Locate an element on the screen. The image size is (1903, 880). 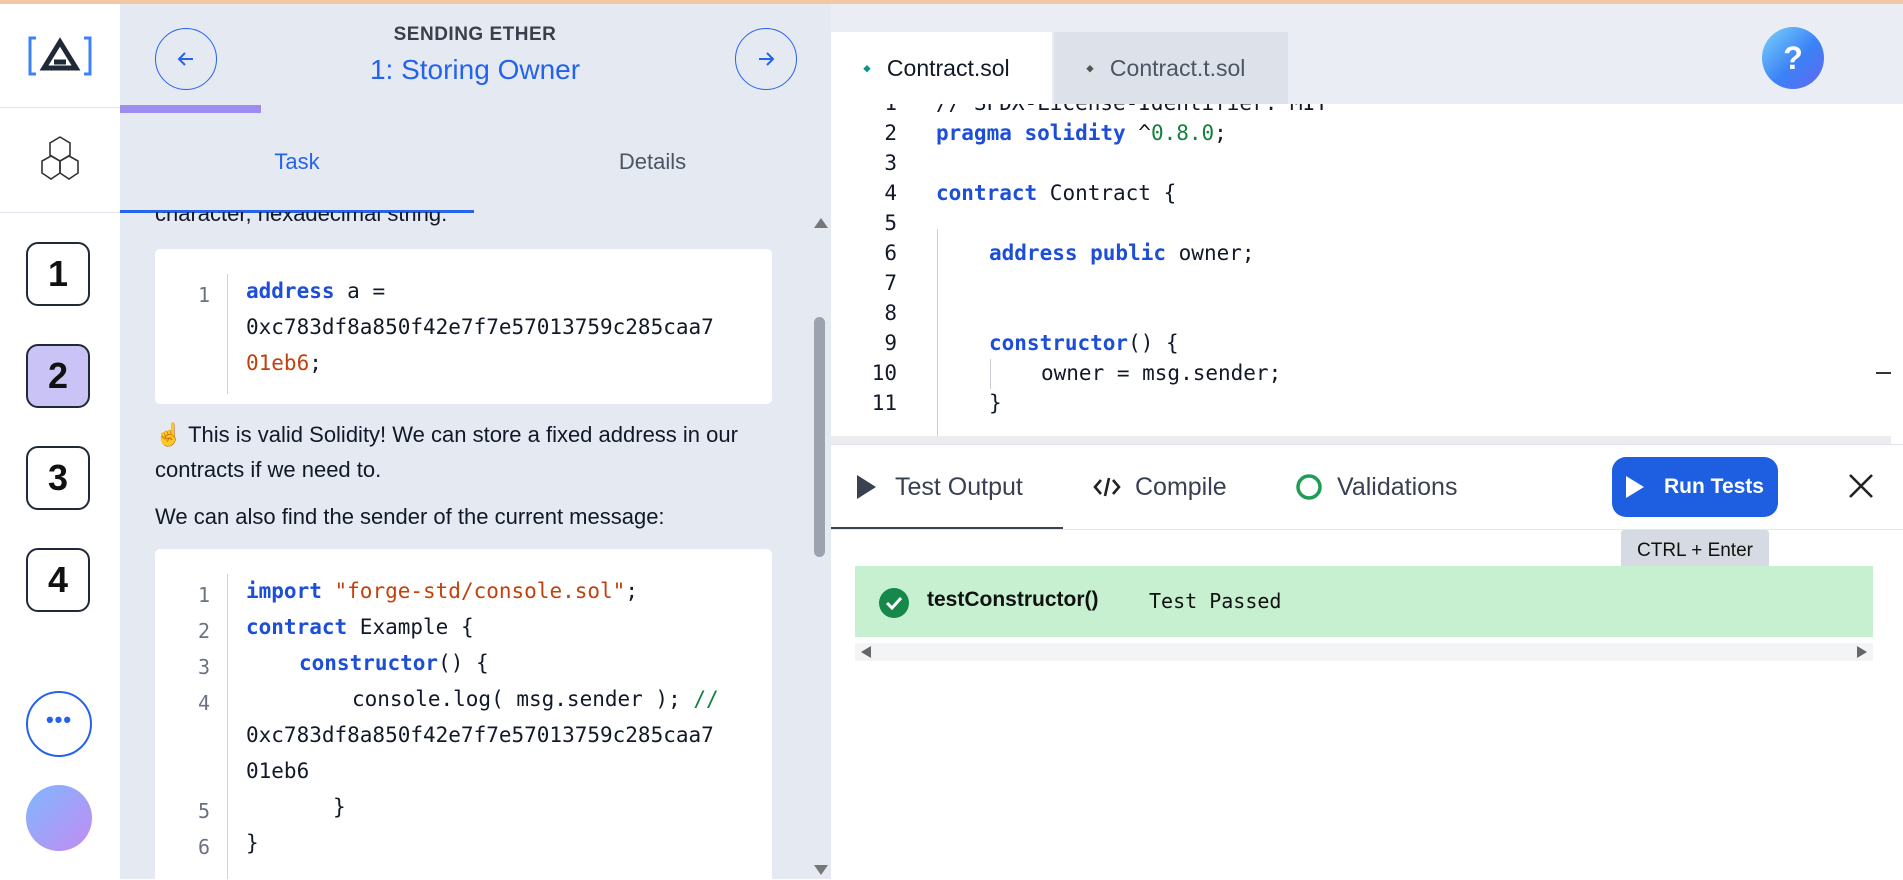
line-number: 10 is located at coordinates (884, 373).